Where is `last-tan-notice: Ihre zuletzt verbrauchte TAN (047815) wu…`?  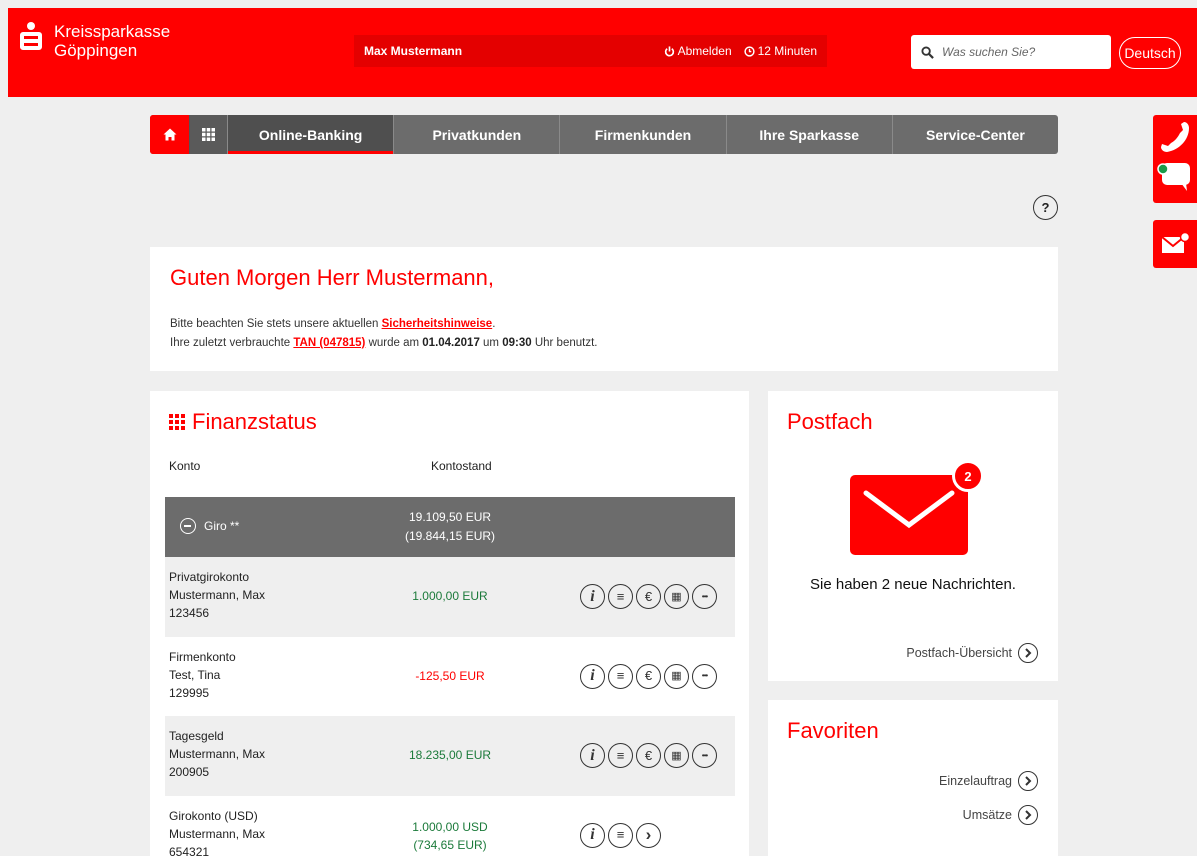 last-tan-notice: Ihre zuletzt verbrauchte TAN (047815) wu… is located at coordinates (604, 343).